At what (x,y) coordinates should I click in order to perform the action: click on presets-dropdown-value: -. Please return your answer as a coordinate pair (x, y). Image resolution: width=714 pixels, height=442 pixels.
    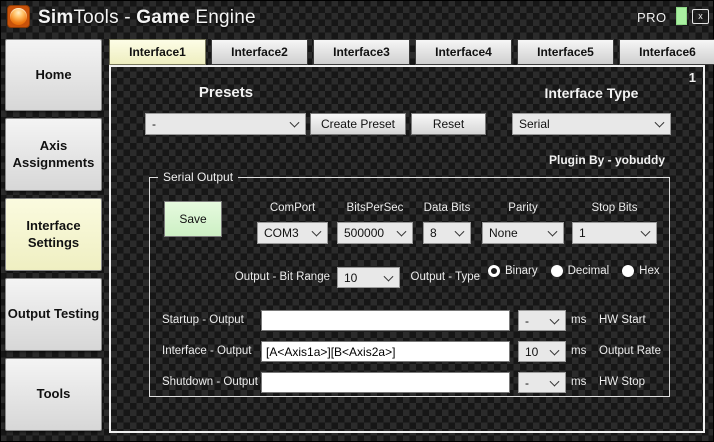
    Looking at the image, I should click on (154, 124).